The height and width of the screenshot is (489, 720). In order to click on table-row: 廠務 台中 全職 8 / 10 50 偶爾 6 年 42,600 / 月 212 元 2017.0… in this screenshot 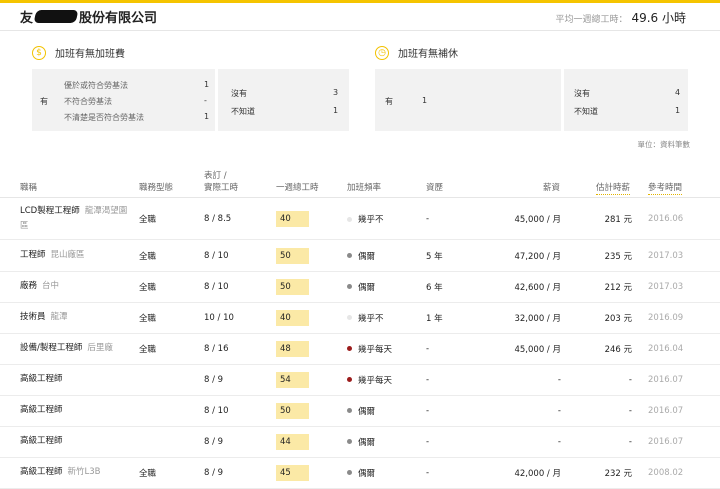, I will do `click(360, 287)`.